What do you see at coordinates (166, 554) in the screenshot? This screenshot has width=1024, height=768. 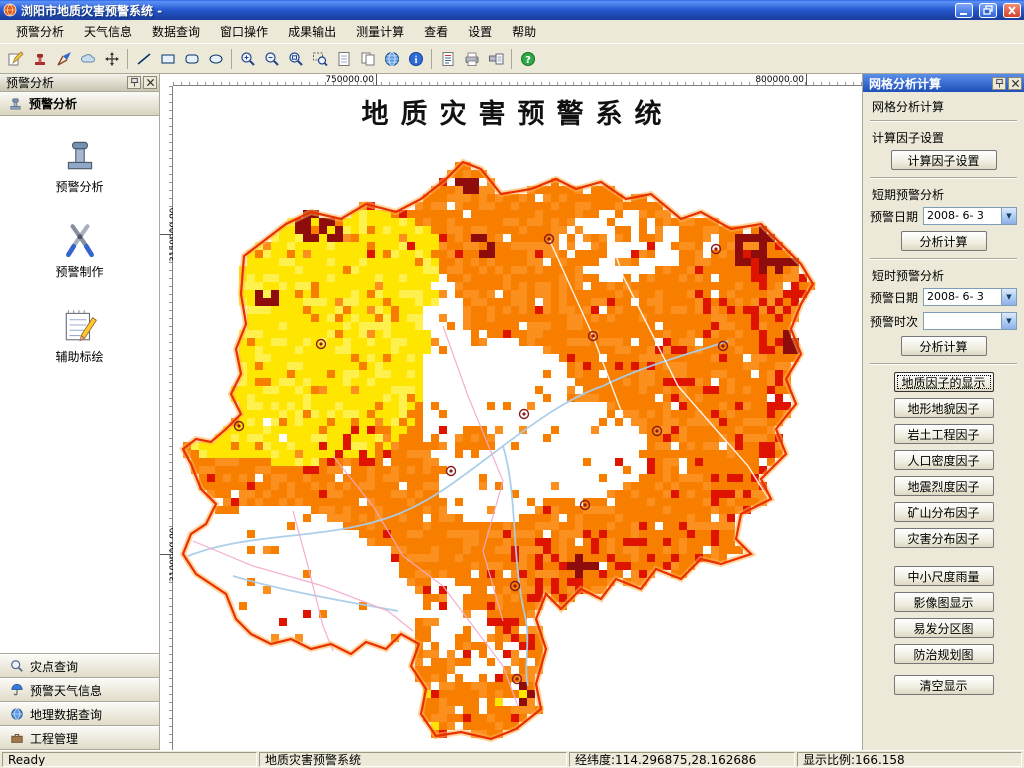 I see `ruler-tick` at bounding box center [166, 554].